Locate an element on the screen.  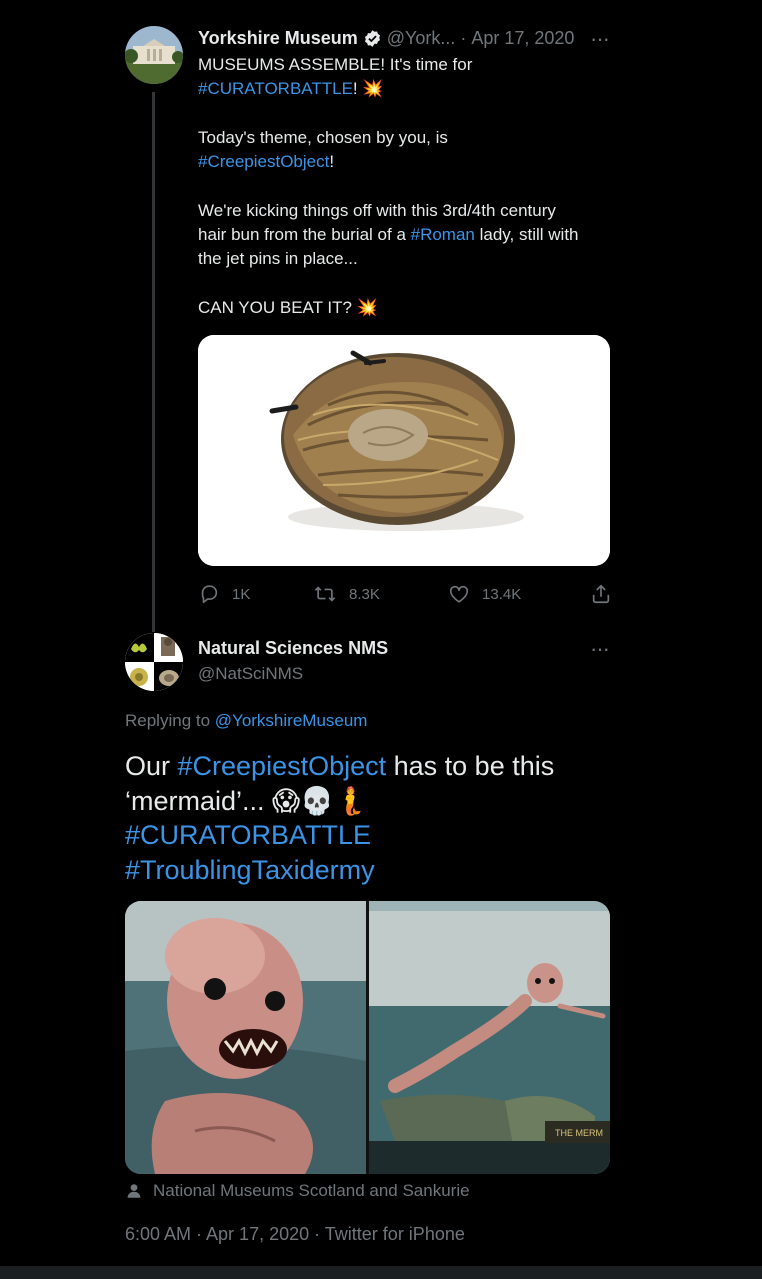
tweet-text-fragment: ! 💥 is located at coordinates (368, 89).